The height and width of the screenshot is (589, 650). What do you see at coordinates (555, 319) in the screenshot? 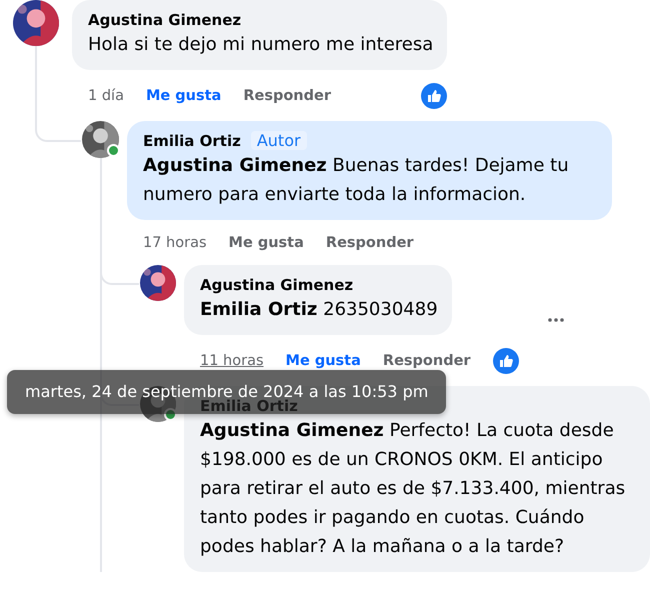
I see `more-options-icon` at bounding box center [555, 319].